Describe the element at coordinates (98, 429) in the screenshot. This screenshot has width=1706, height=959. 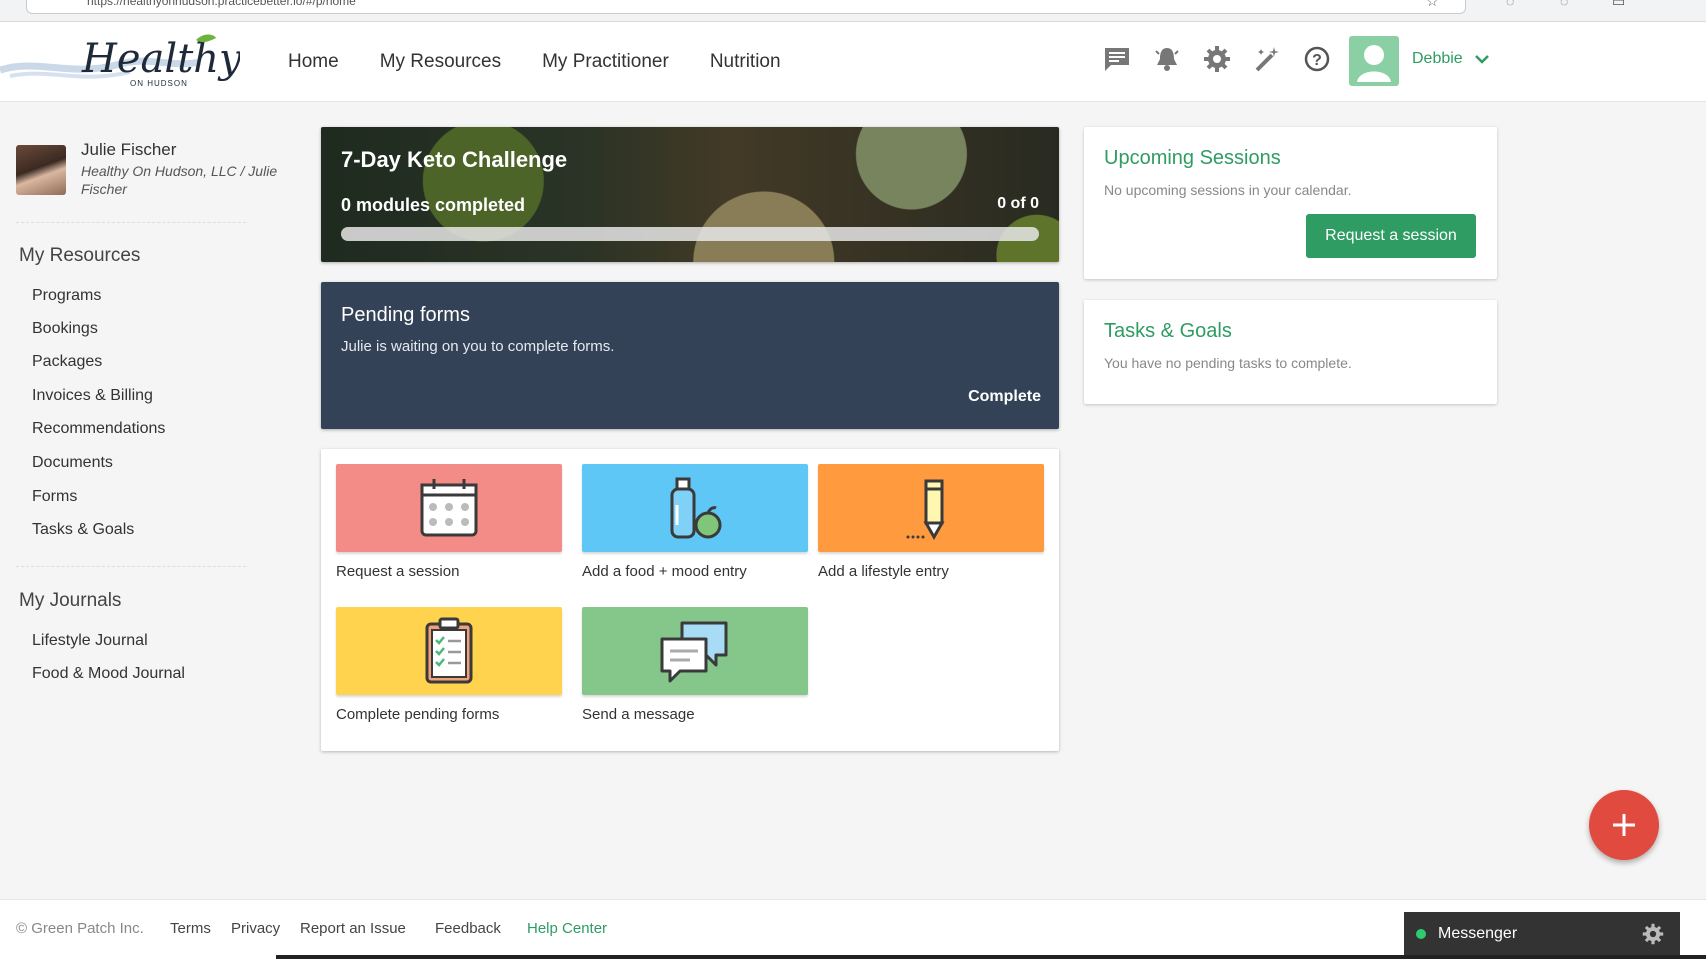
I see `sidebar-item-recommendations: Recommendations` at that location.